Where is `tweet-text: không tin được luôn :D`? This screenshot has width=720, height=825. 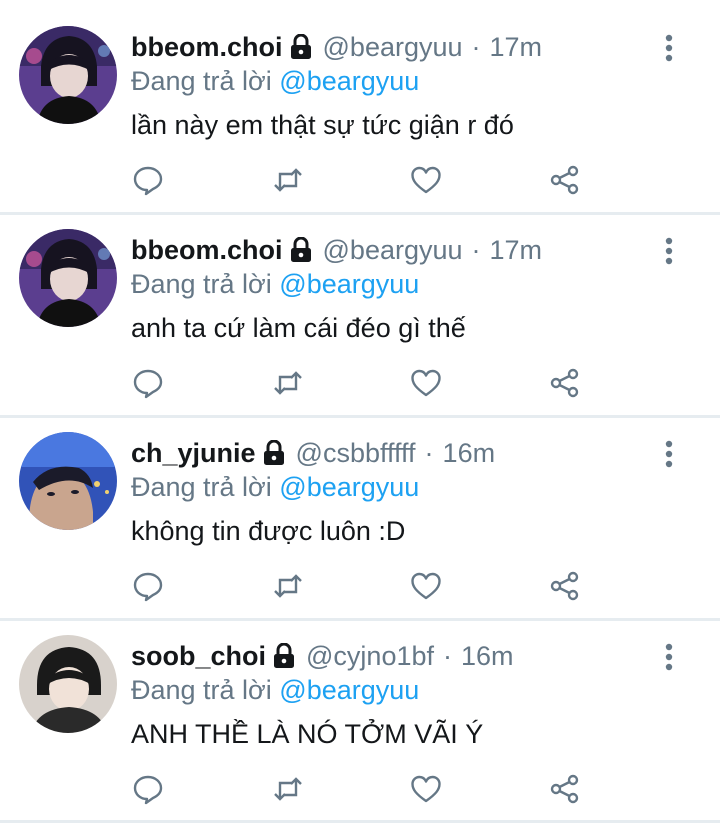
tweet-text: không tin được luôn :D is located at coordinates (268, 531).